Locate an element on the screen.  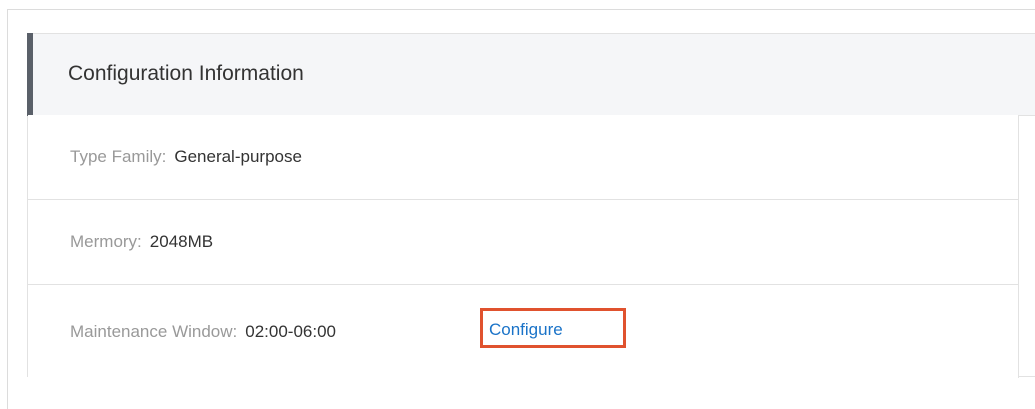
header-accent-bar is located at coordinates (30, 74).